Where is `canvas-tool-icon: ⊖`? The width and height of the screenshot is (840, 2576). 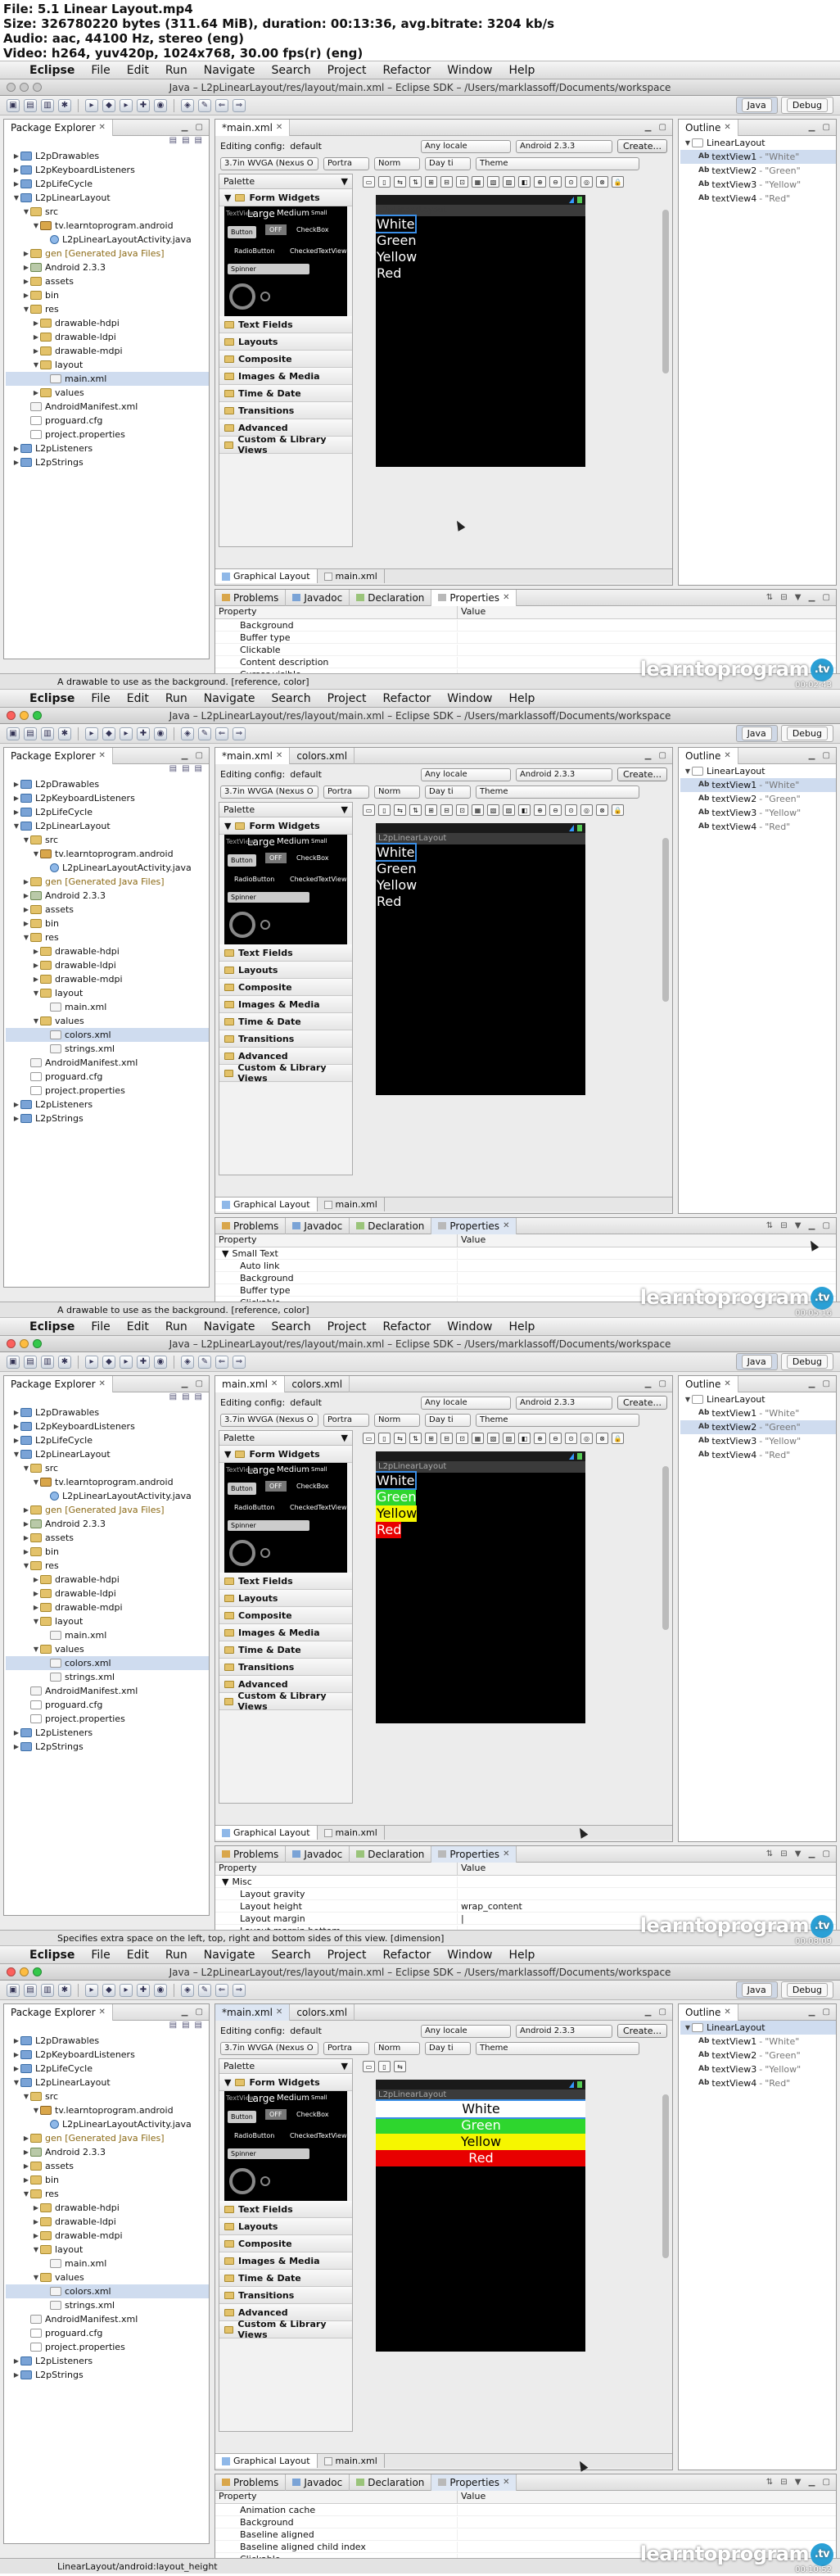 canvas-tool-icon: ⊖ is located at coordinates (555, 1438).